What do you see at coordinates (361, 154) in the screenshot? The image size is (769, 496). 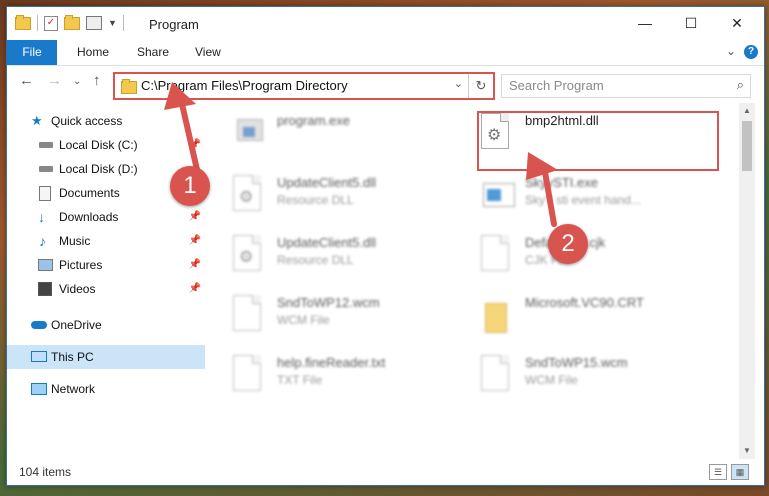 I see `annotation-arrows` at bounding box center [361, 154].